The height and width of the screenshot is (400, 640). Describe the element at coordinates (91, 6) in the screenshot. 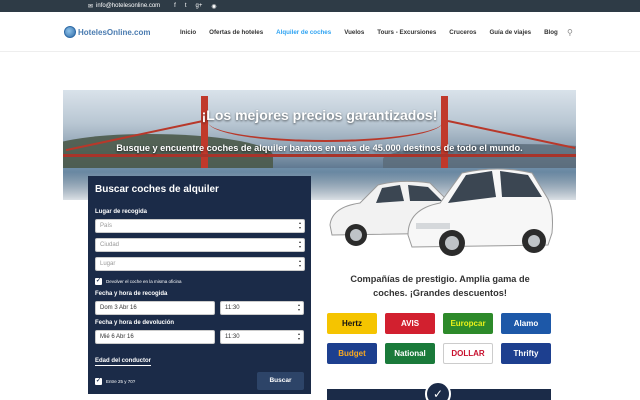

I see `envelope-icon: ✉` at that location.